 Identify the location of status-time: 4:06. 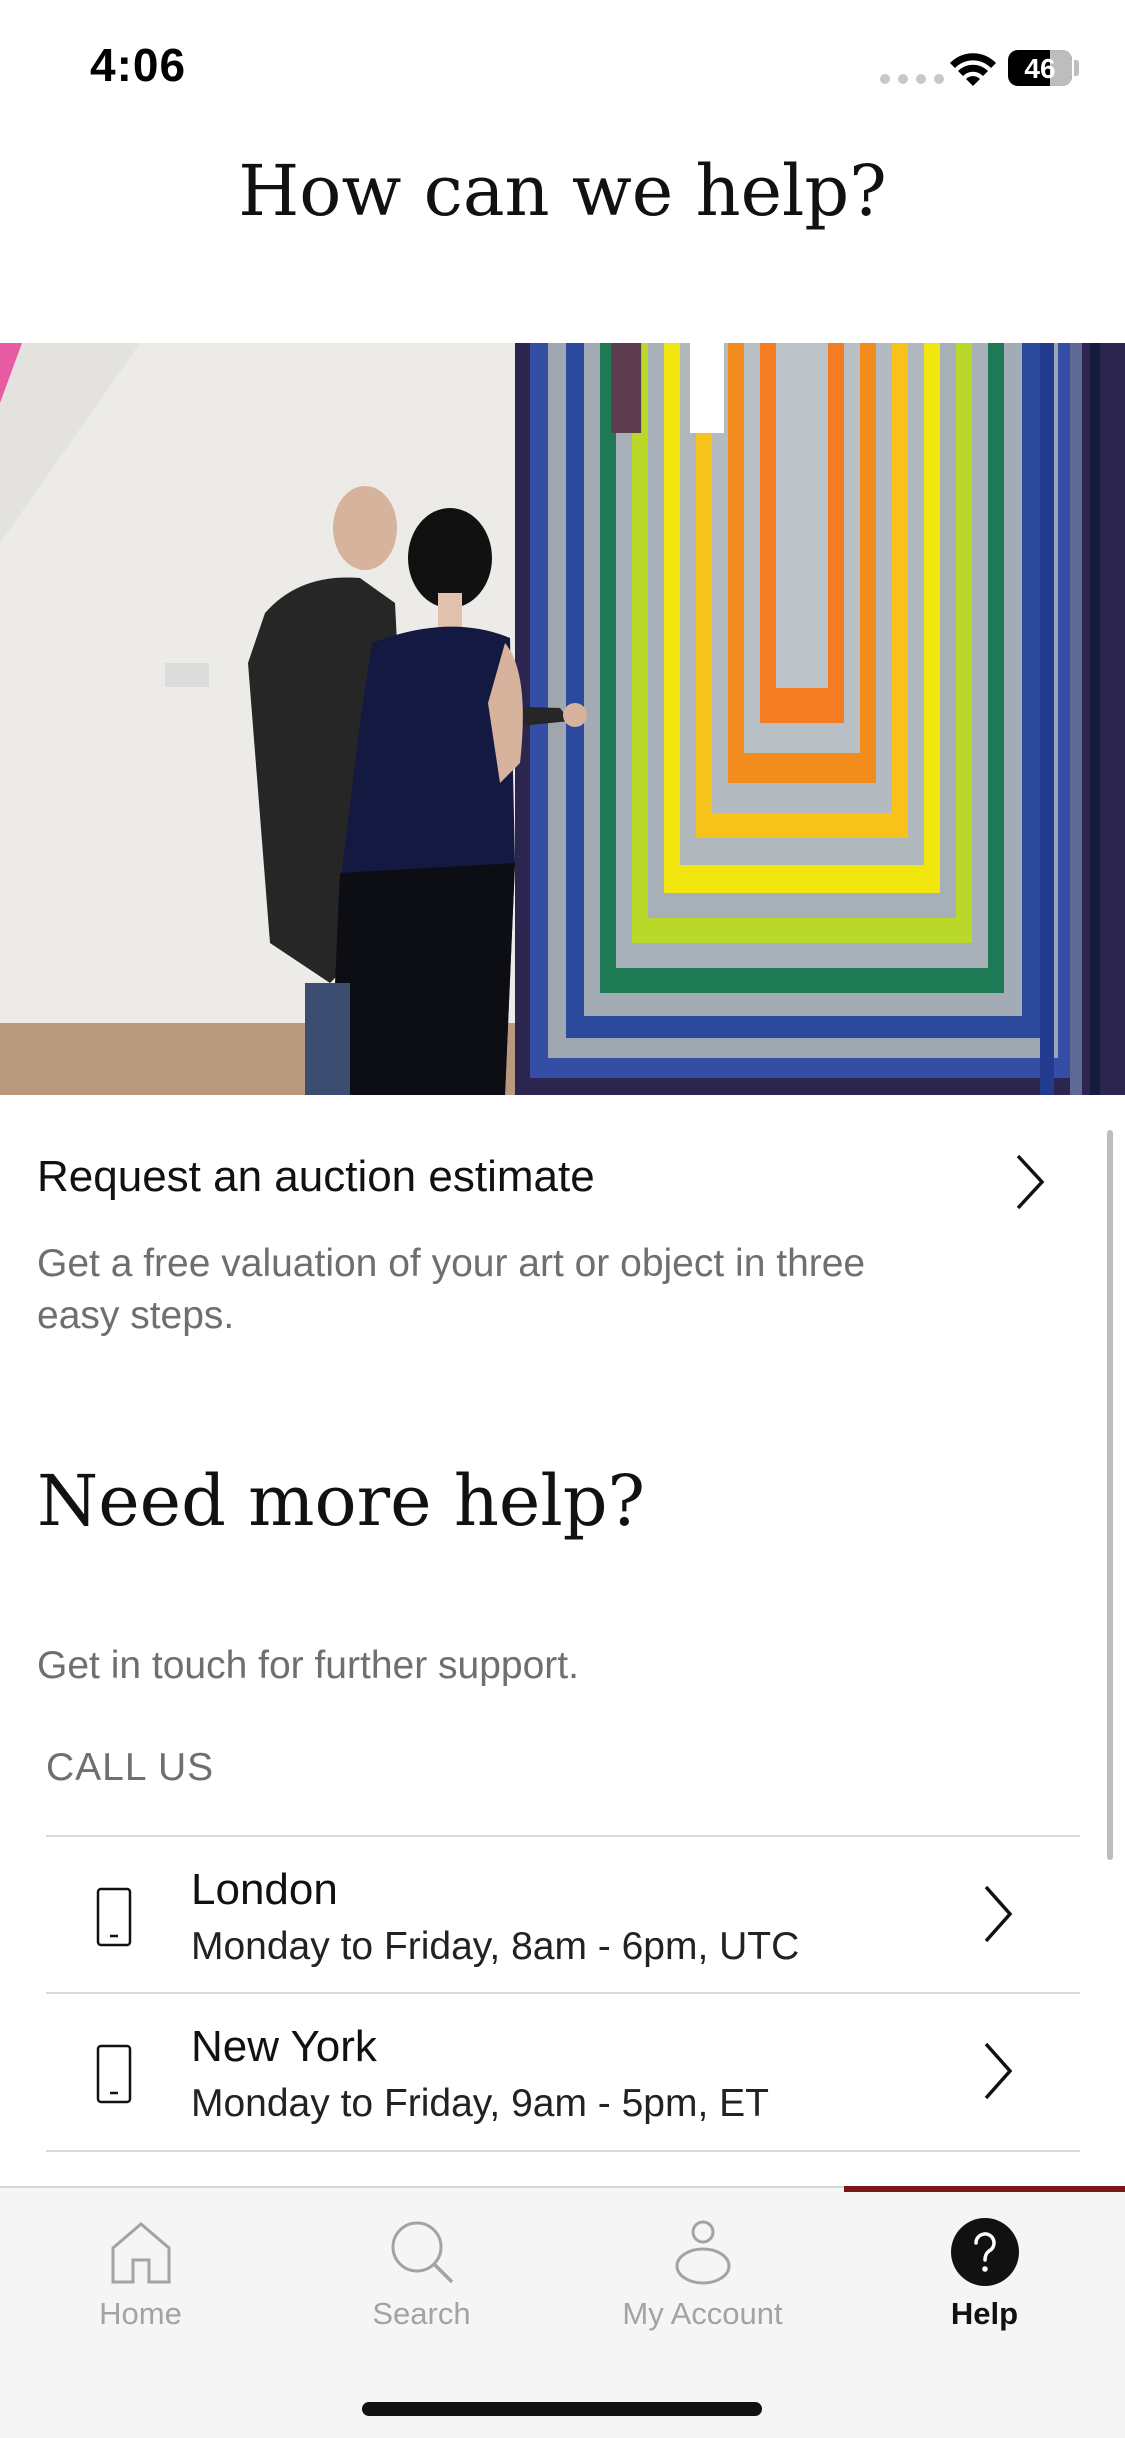
(138, 65).